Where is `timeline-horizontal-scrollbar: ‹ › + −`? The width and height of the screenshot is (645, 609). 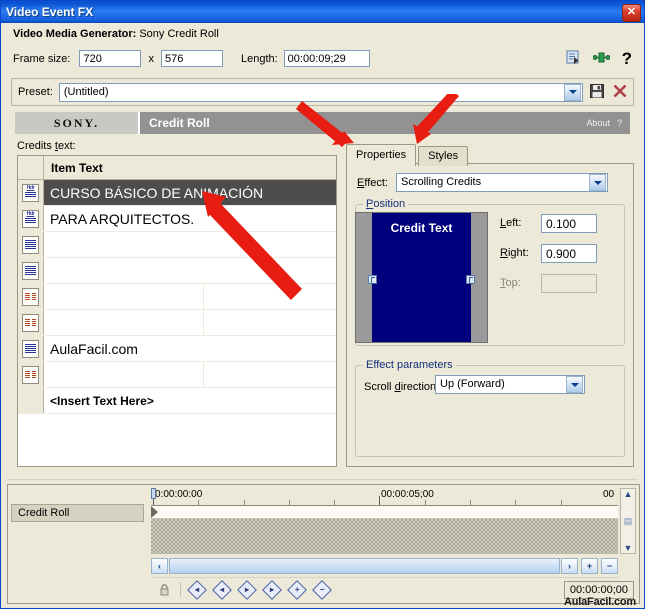 timeline-horizontal-scrollbar: ‹ › + − is located at coordinates (384, 565).